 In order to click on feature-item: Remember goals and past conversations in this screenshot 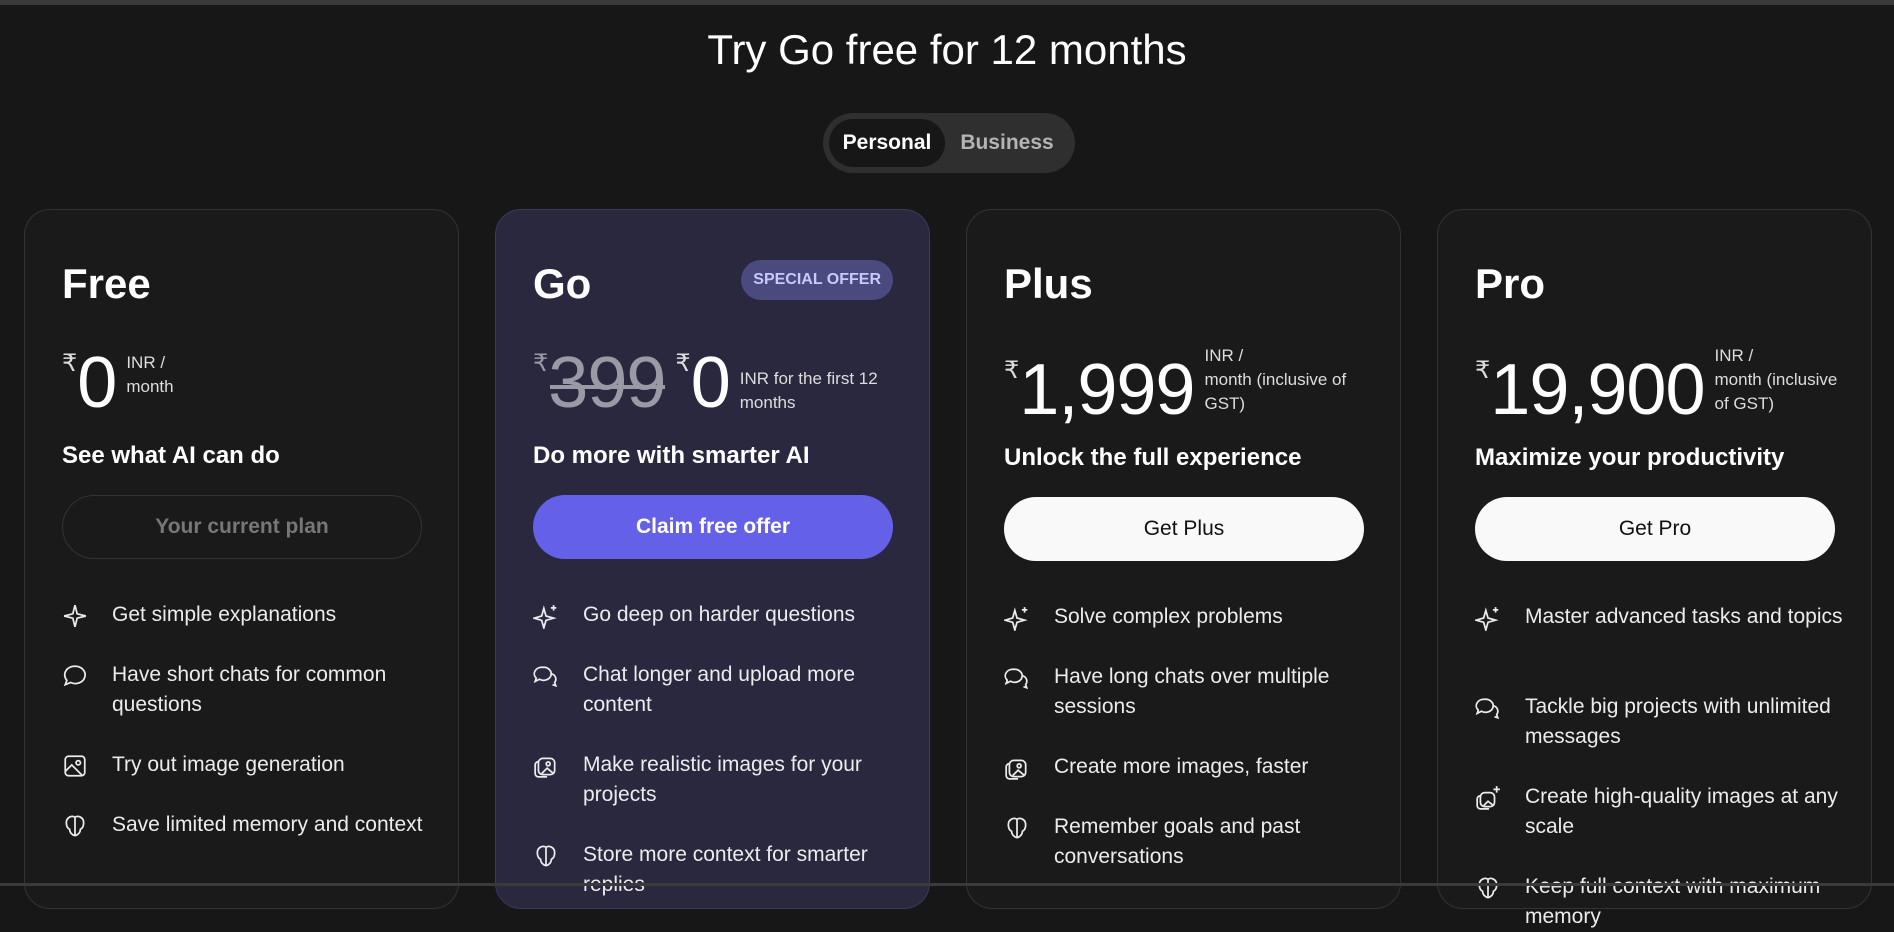, I will do `click(1189, 842)`.